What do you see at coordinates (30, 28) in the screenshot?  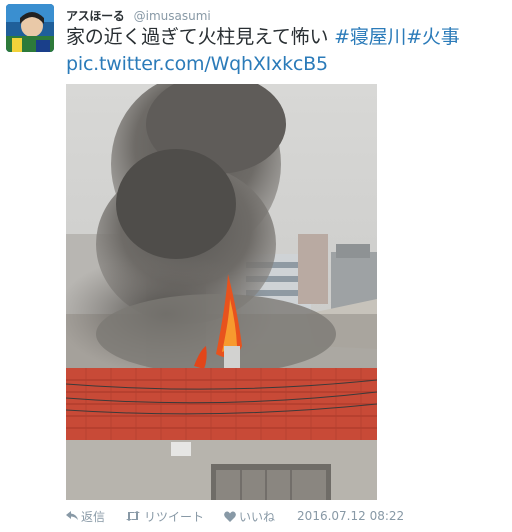 I see `avatar` at bounding box center [30, 28].